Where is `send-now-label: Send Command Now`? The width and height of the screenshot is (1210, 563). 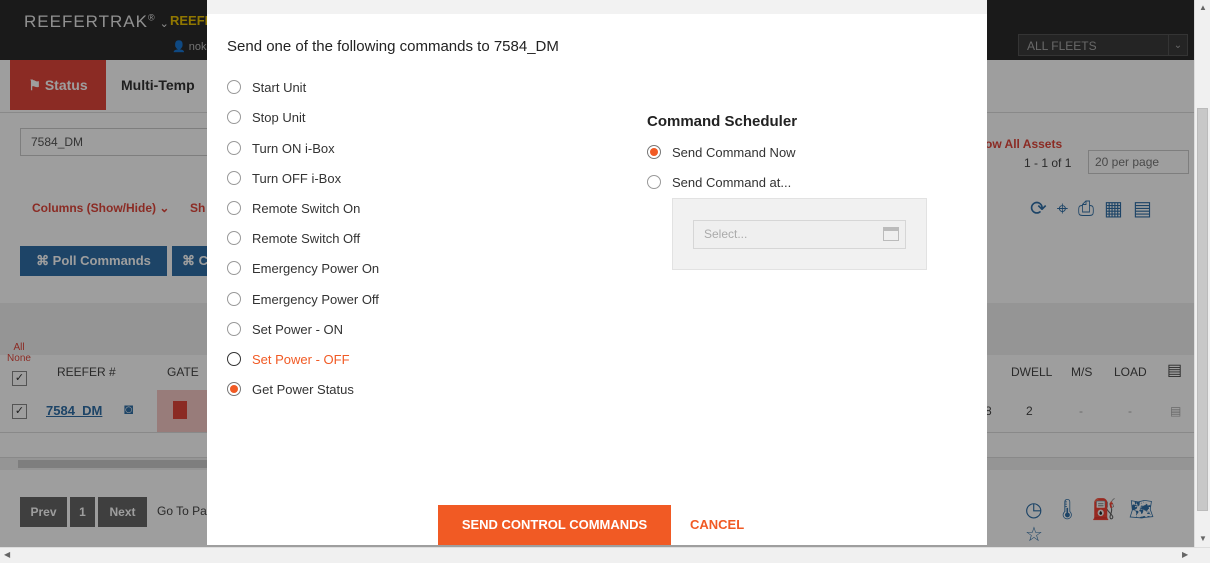
send-now-label: Send Command Now is located at coordinates (734, 152).